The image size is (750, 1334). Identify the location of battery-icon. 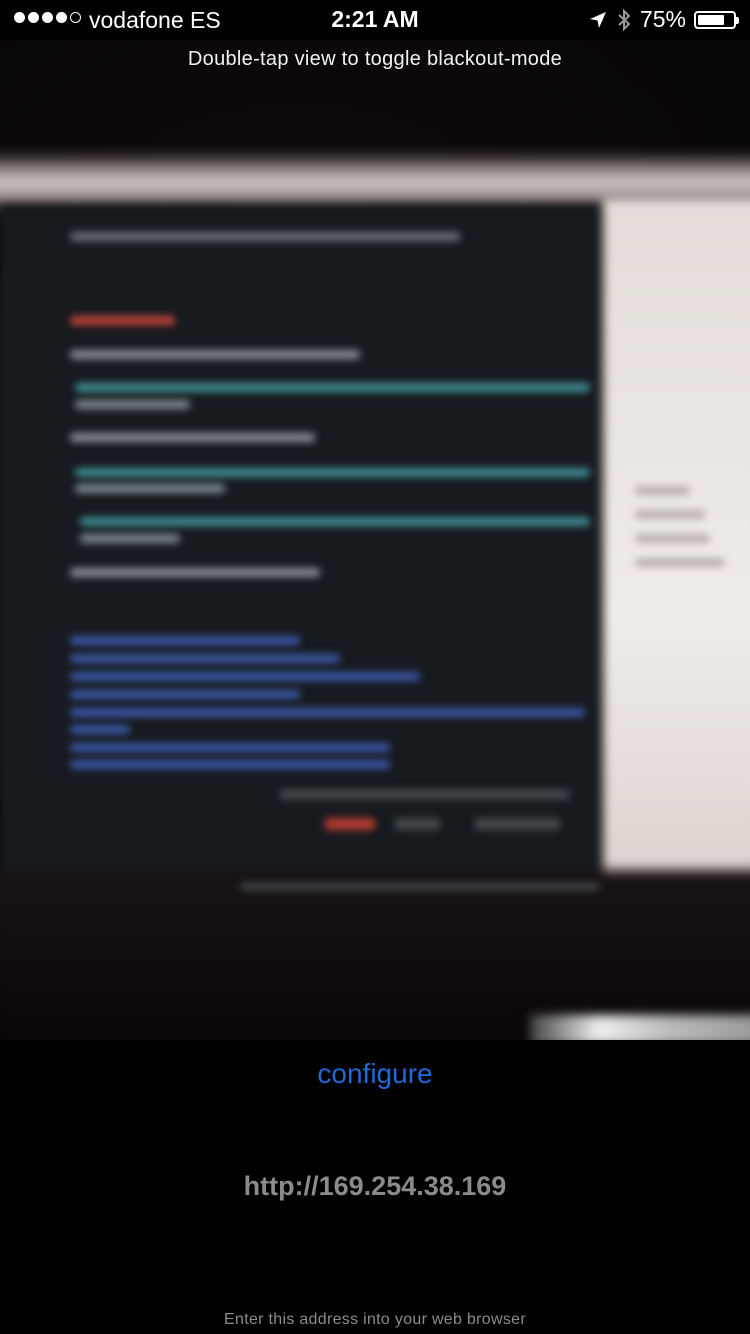
(716, 19).